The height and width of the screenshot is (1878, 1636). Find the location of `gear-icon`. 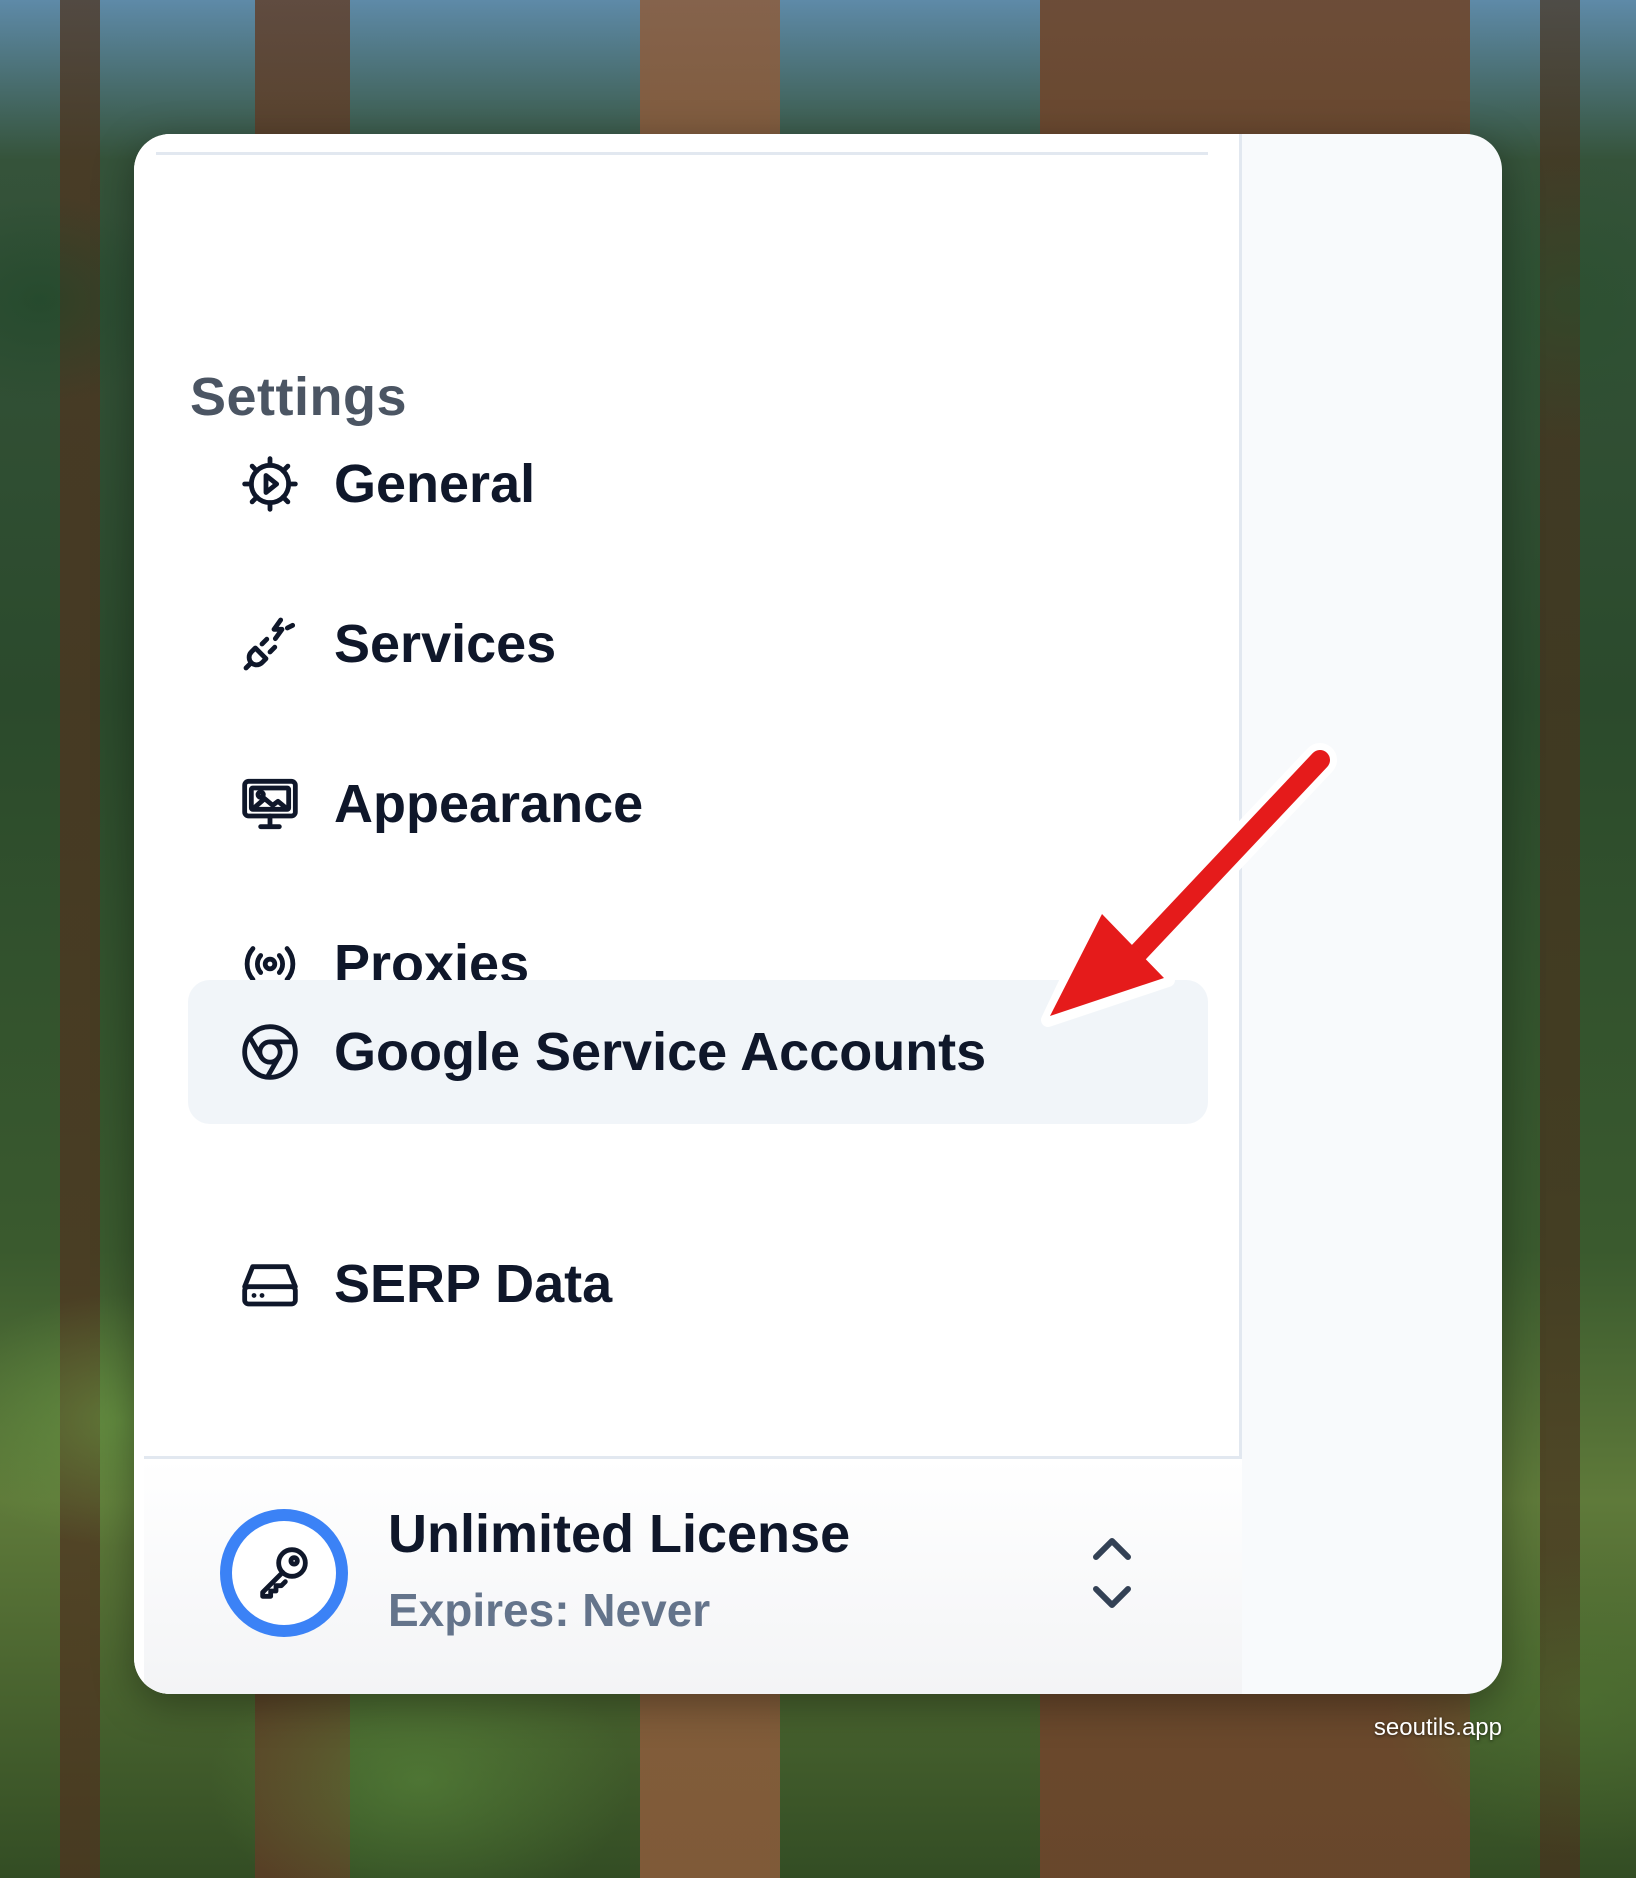

gear-icon is located at coordinates (270, 484).